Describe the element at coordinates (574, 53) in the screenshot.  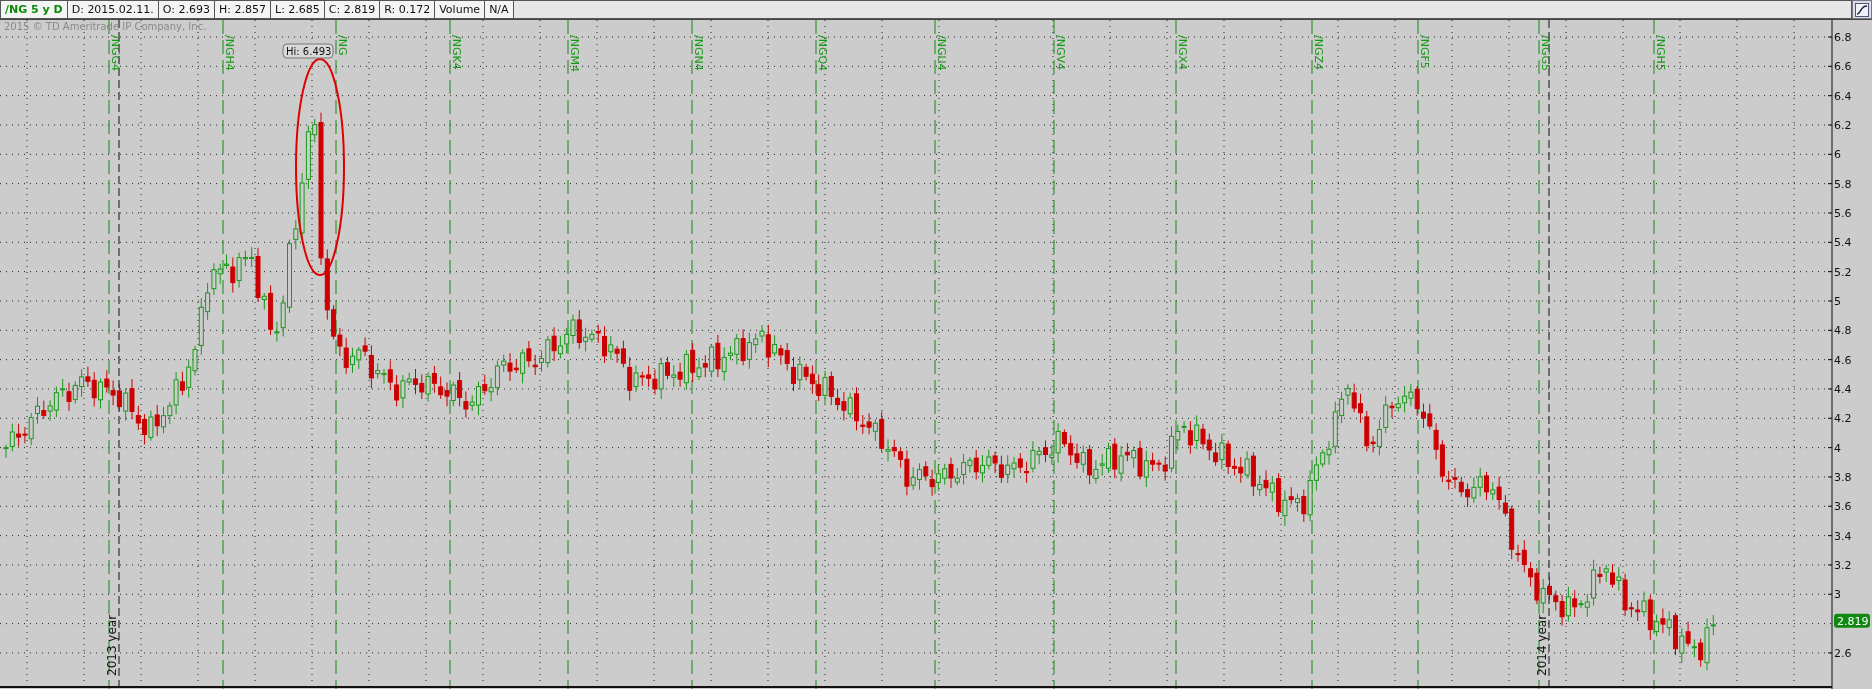
I see `contract-label: /NGM4` at that location.